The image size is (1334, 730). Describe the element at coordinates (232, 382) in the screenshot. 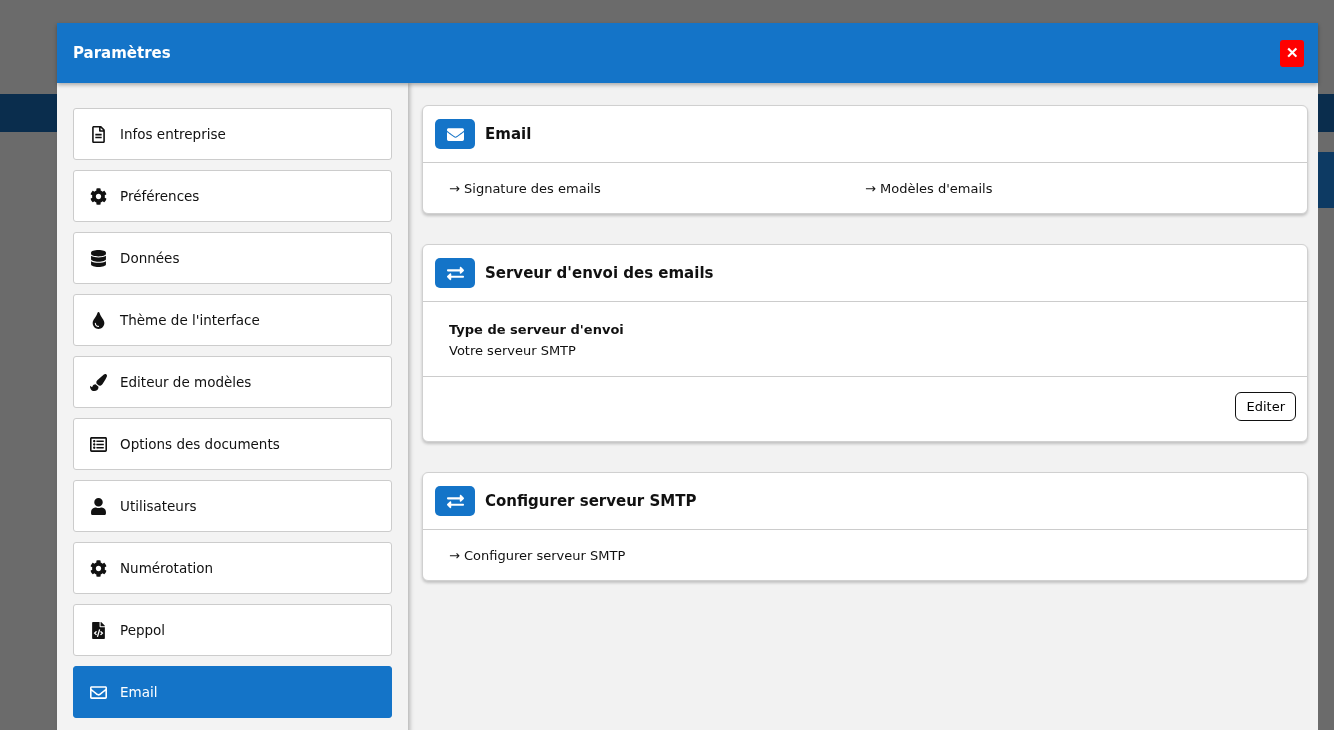

I see `sidebar-item: Editeur de modèles` at that location.